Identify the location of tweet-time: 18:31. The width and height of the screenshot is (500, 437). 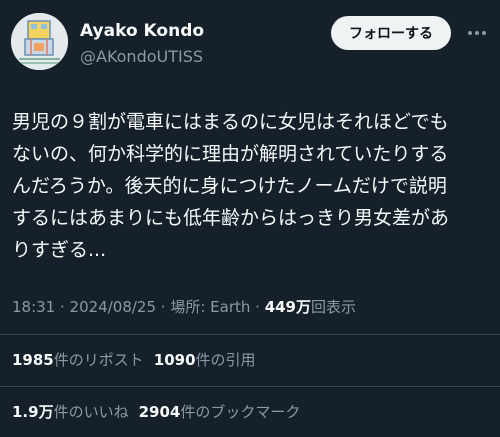
(33, 307).